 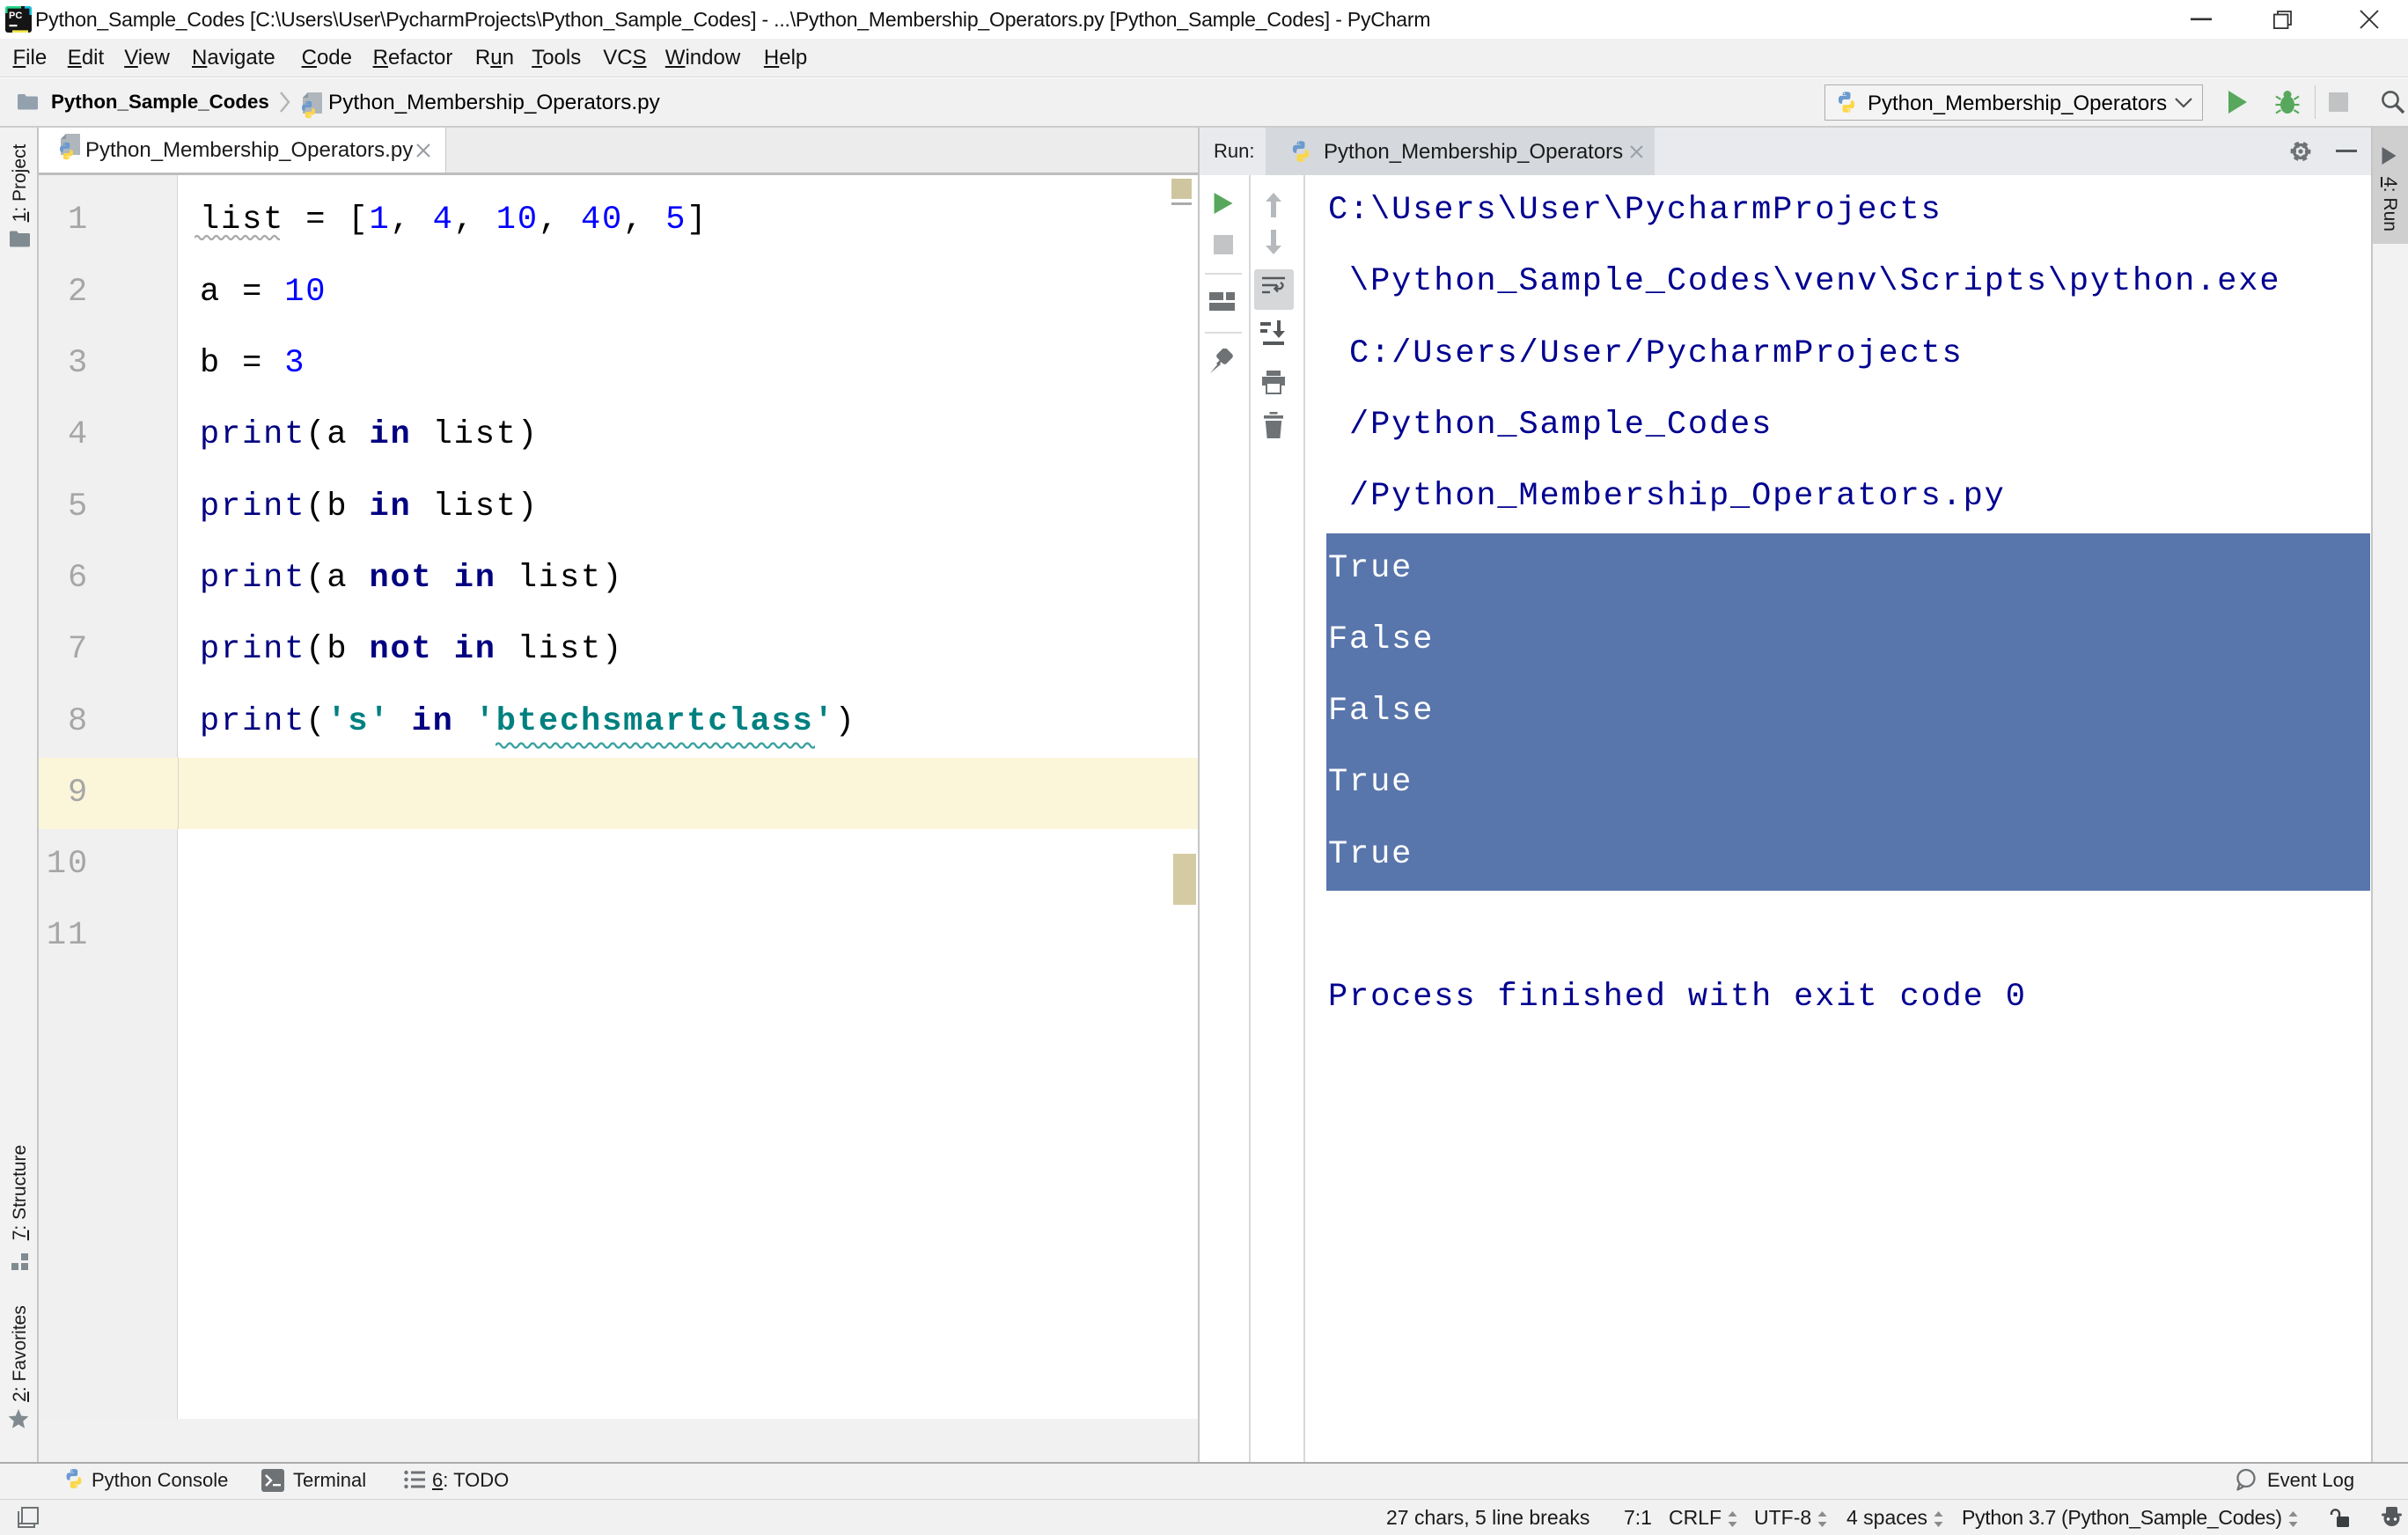 What do you see at coordinates (15, 16) in the screenshot?
I see `svg-text: PC` at bounding box center [15, 16].